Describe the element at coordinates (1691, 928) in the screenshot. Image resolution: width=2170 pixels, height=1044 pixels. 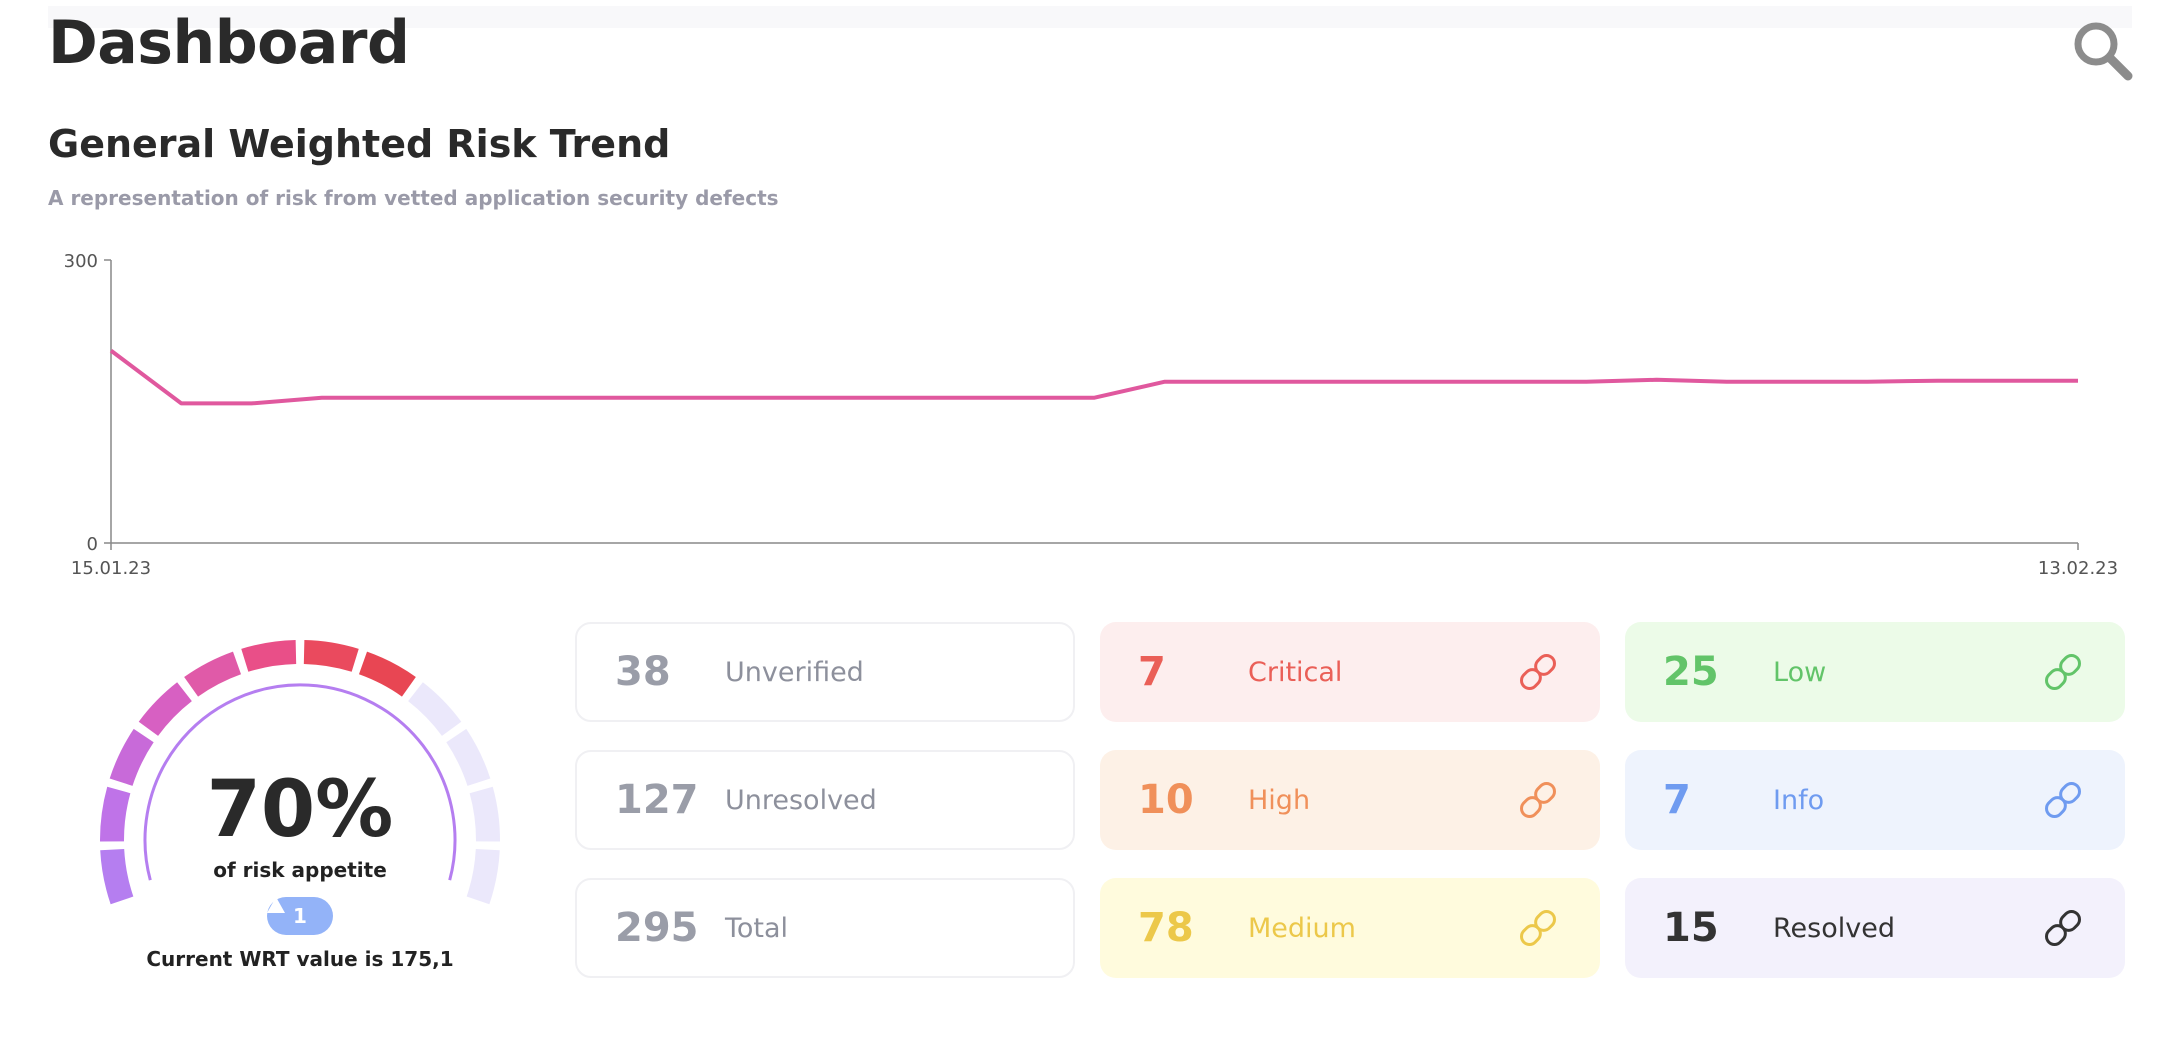
I see `stat-count: 15` at that location.